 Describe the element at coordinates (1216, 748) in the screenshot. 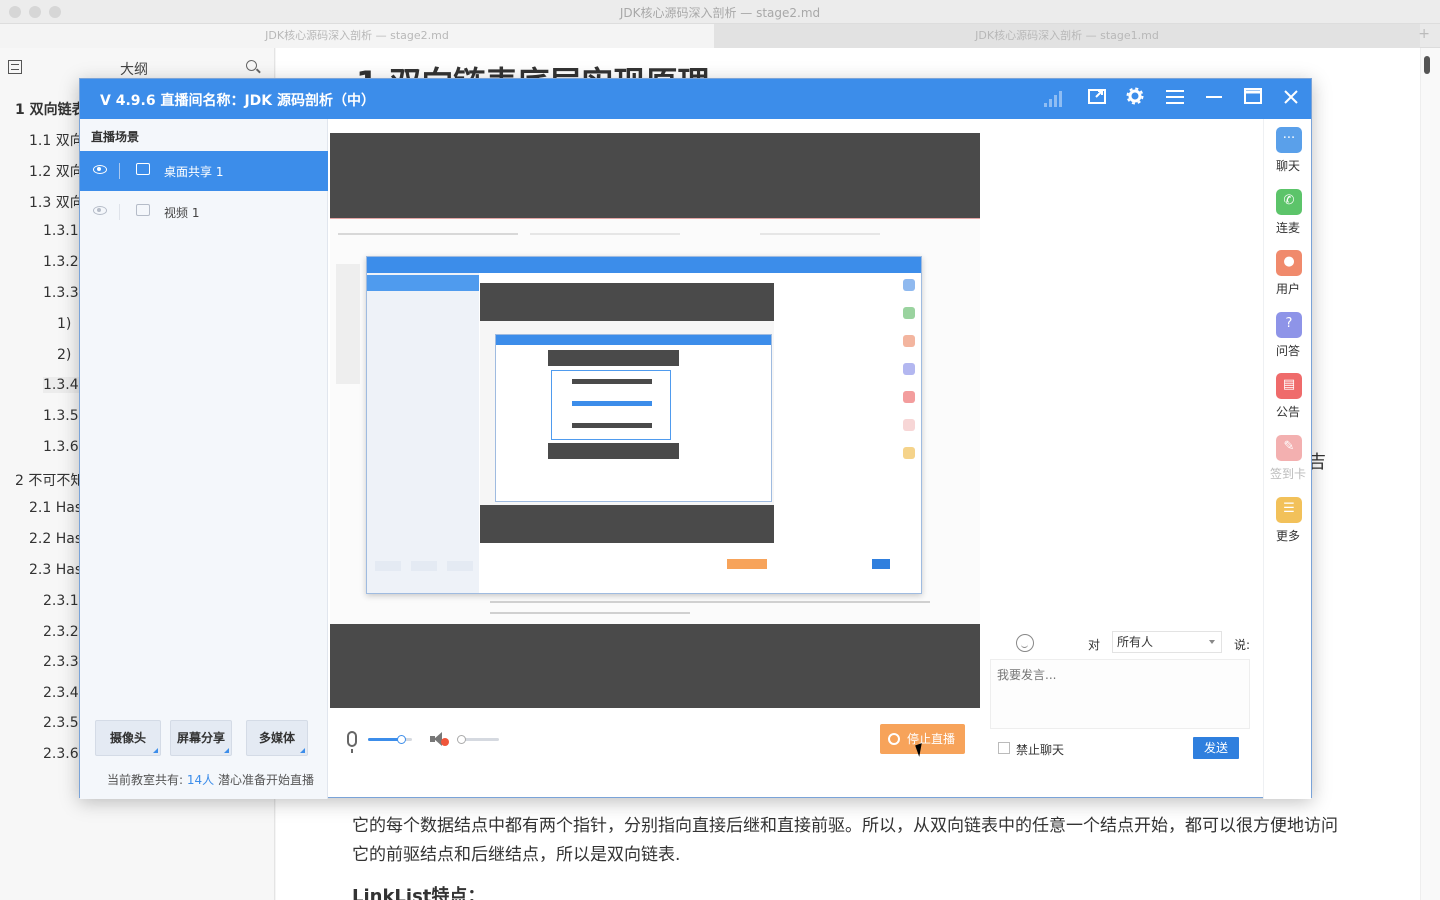

I see `send-button: 发送` at that location.